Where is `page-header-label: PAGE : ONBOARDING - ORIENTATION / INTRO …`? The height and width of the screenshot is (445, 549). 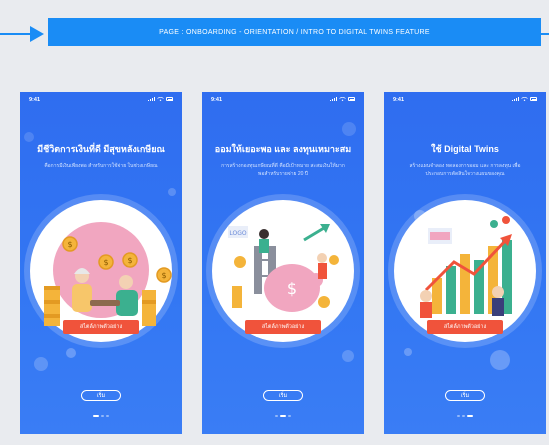 page-header-label: PAGE : ONBOARDING - ORIENTATION / INTRO … is located at coordinates (294, 32).